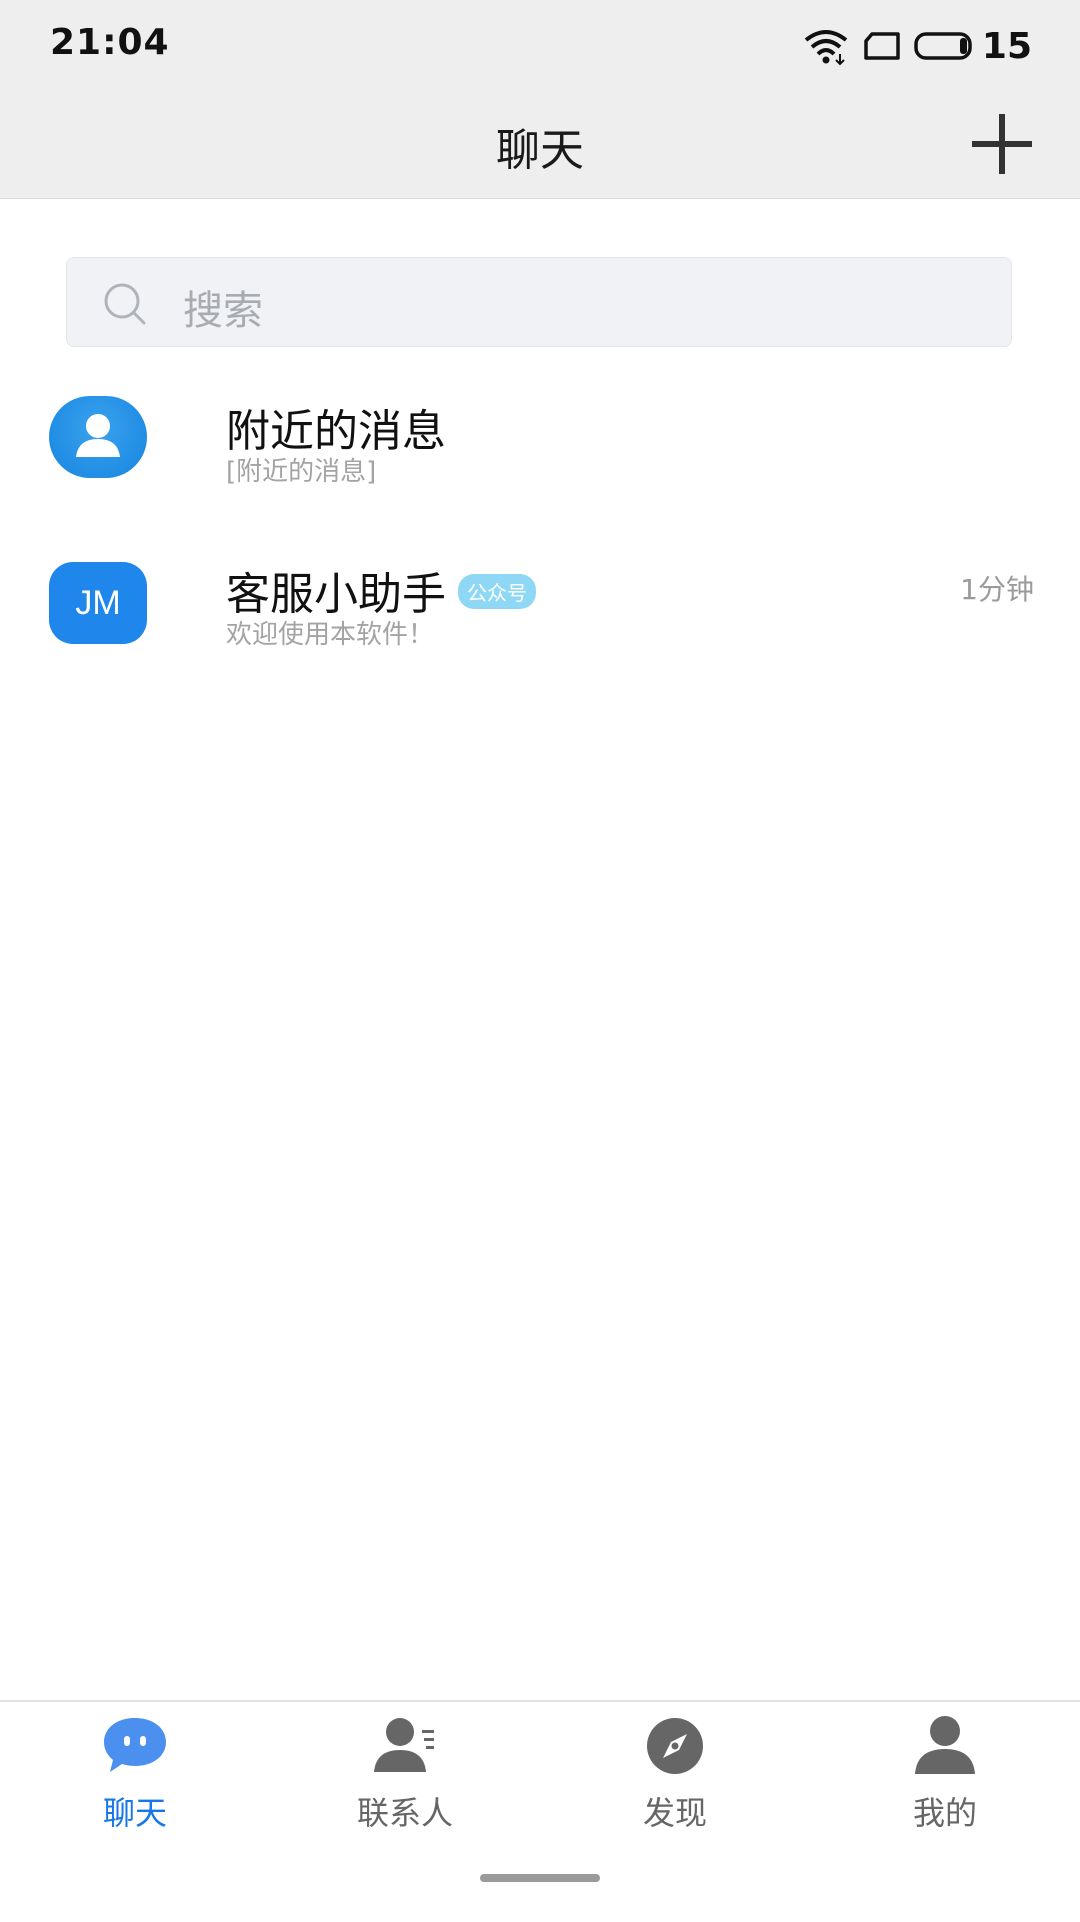 Image resolution: width=1080 pixels, height=1922 pixels. I want to click on sim-icon, so click(882, 46).